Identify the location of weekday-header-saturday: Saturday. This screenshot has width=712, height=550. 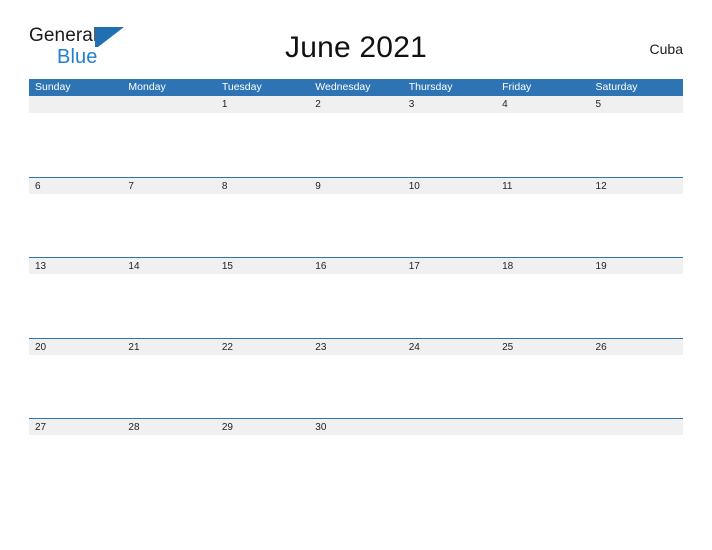
(616, 87).